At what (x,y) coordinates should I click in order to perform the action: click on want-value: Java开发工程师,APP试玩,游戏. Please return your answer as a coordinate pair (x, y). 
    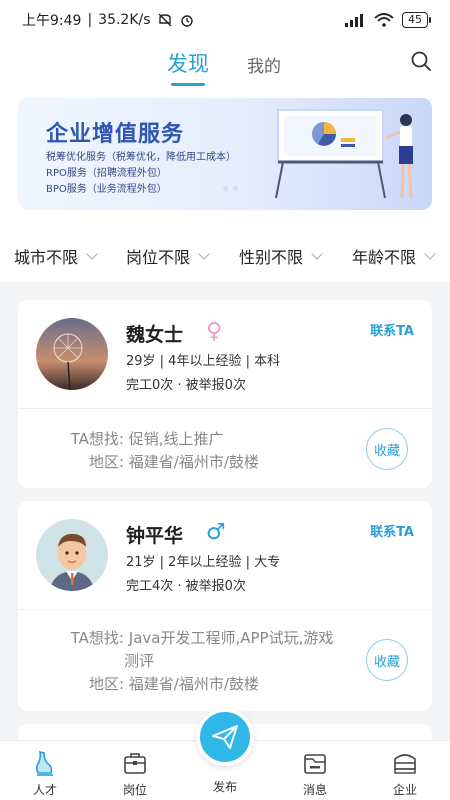
    Looking at the image, I should click on (231, 638).